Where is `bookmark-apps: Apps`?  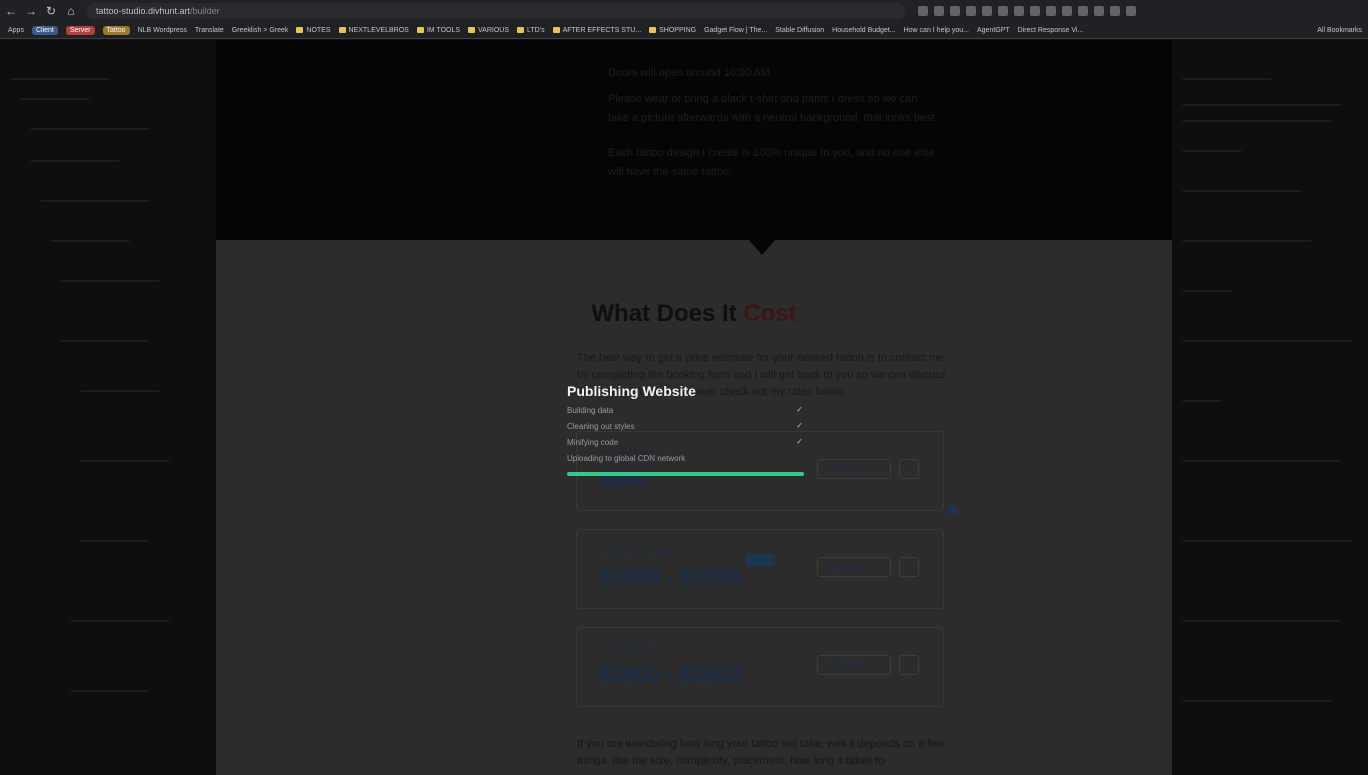 bookmark-apps: Apps is located at coordinates (16, 30).